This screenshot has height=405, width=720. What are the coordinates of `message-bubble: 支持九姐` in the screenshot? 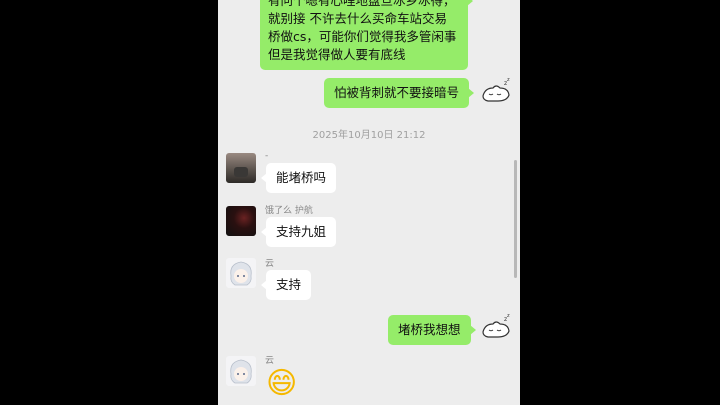 It's located at (298, 232).